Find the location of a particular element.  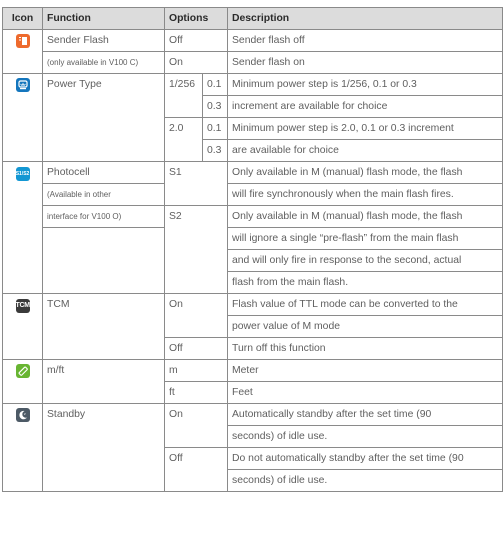

description-cell: Sender flash off is located at coordinates (365, 40).